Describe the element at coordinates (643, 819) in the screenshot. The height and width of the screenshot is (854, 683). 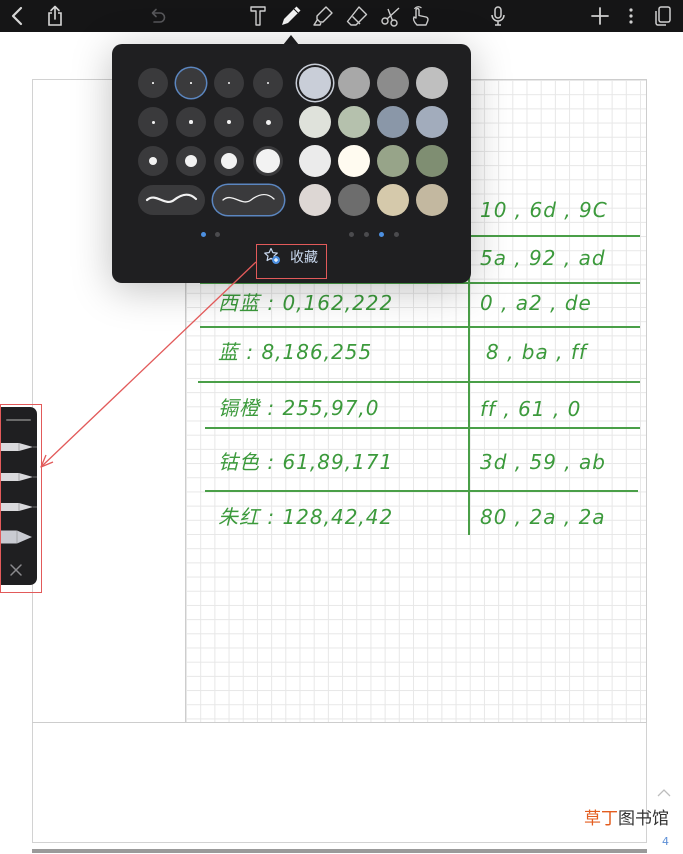
I see `watermark-part-2: 图书馆` at that location.